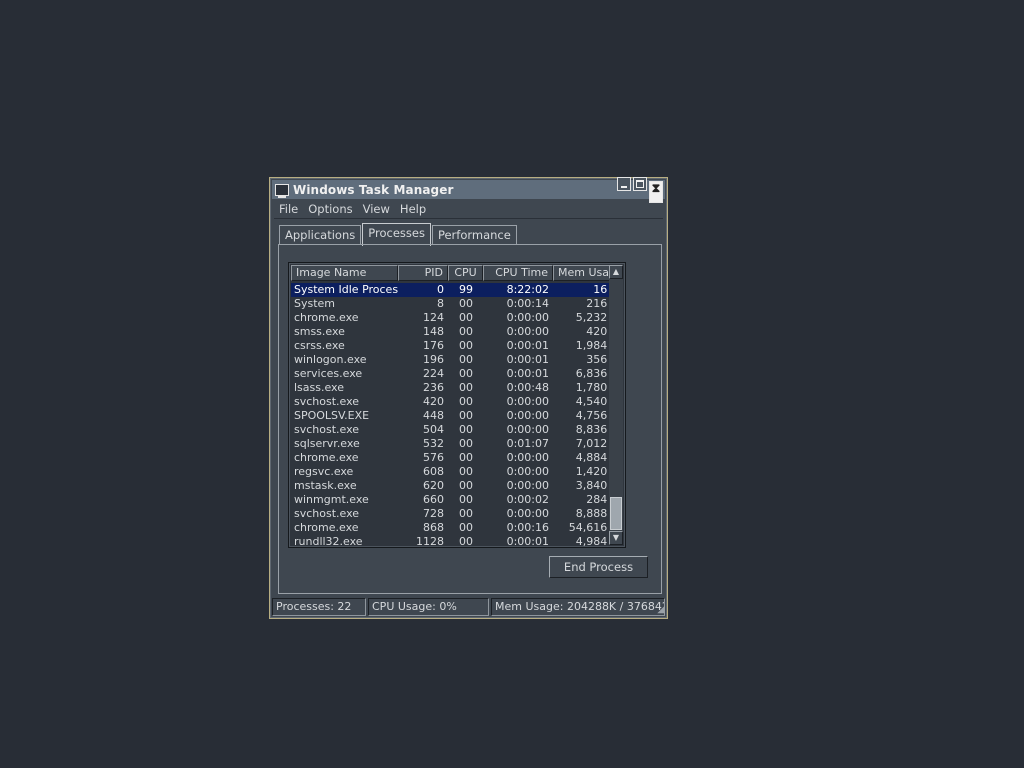 This screenshot has width=1024, height=768. Describe the element at coordinates (456, 541) in the screenshot. I see `table-row: rundll32.exe 1128 00 0:00:01 4,984 K` at that location.